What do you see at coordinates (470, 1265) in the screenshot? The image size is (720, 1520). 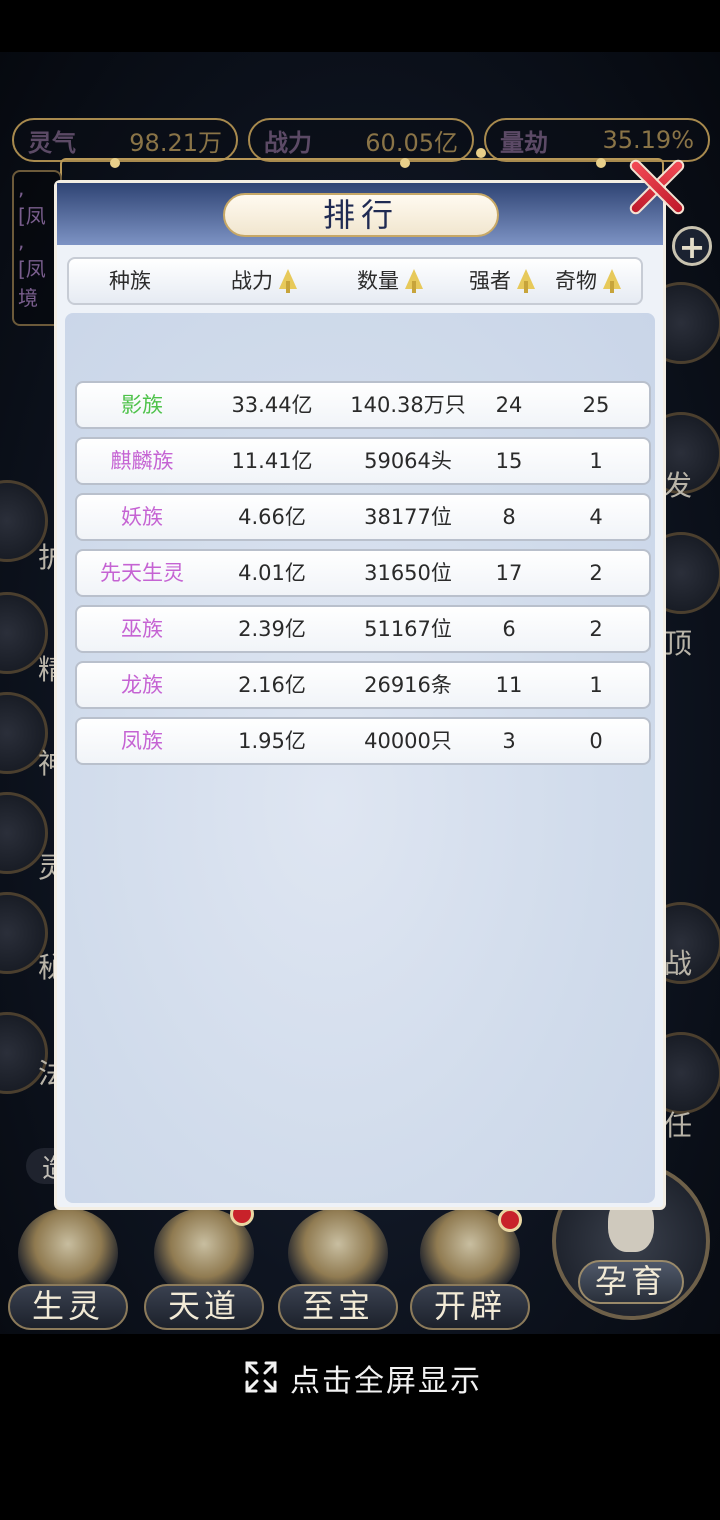 I see `nav-kaipi-button: 开辟` at bounding box center [470, 1265].